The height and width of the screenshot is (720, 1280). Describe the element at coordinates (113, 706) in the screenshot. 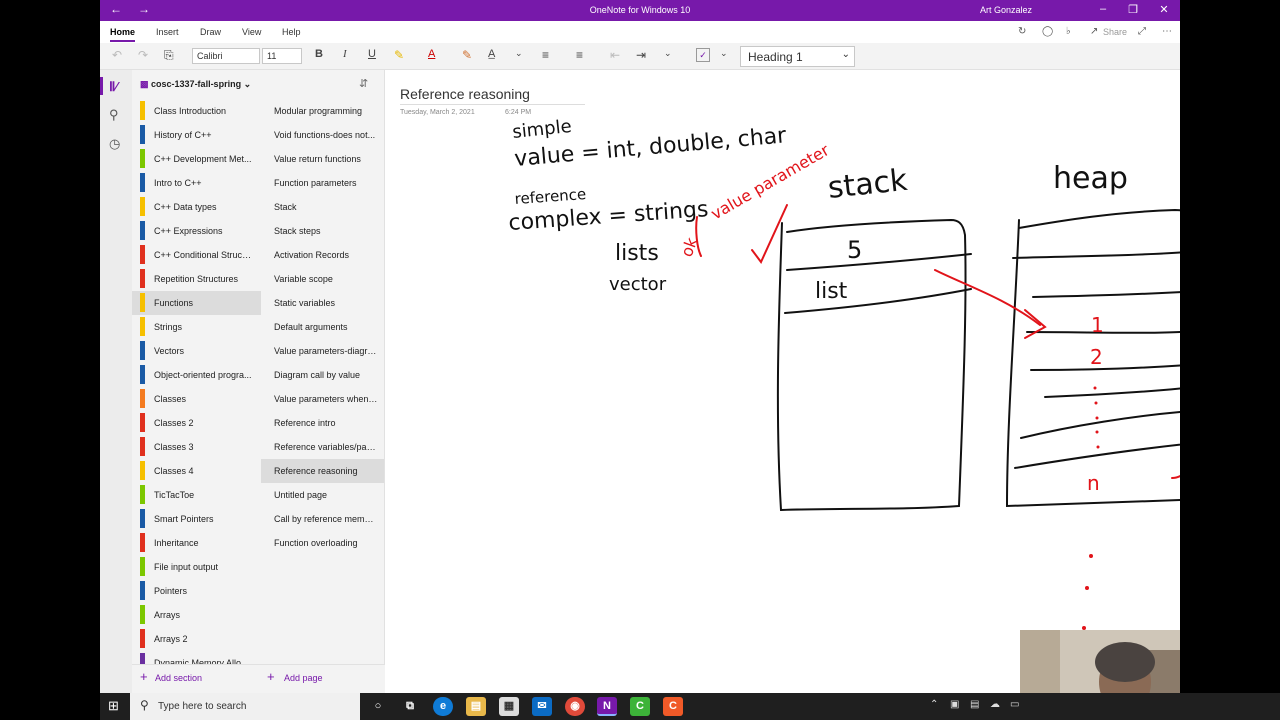

I see `windows-start-icon: ⊞` at that location.